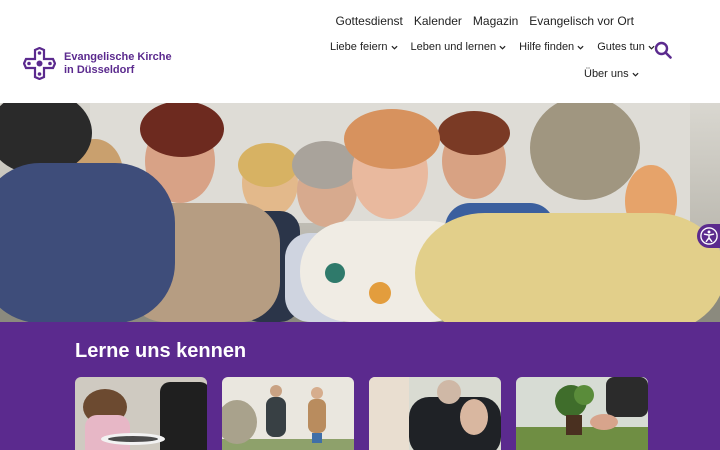 The width and height of the screenshot is (720, 450). I want to click on card-list, so click(361, 413).